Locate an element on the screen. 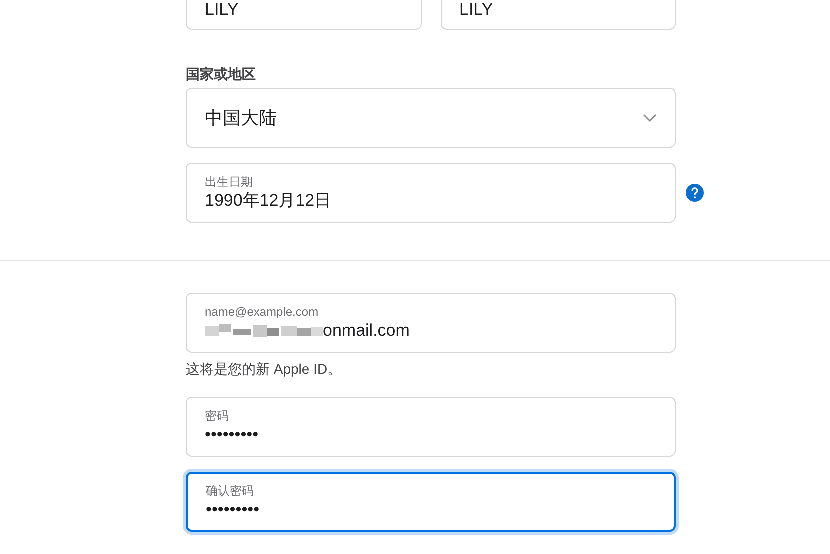 The width and height of the screenshot is (830, 554). field-value: onmail.com is located at coordinates (366, 331).